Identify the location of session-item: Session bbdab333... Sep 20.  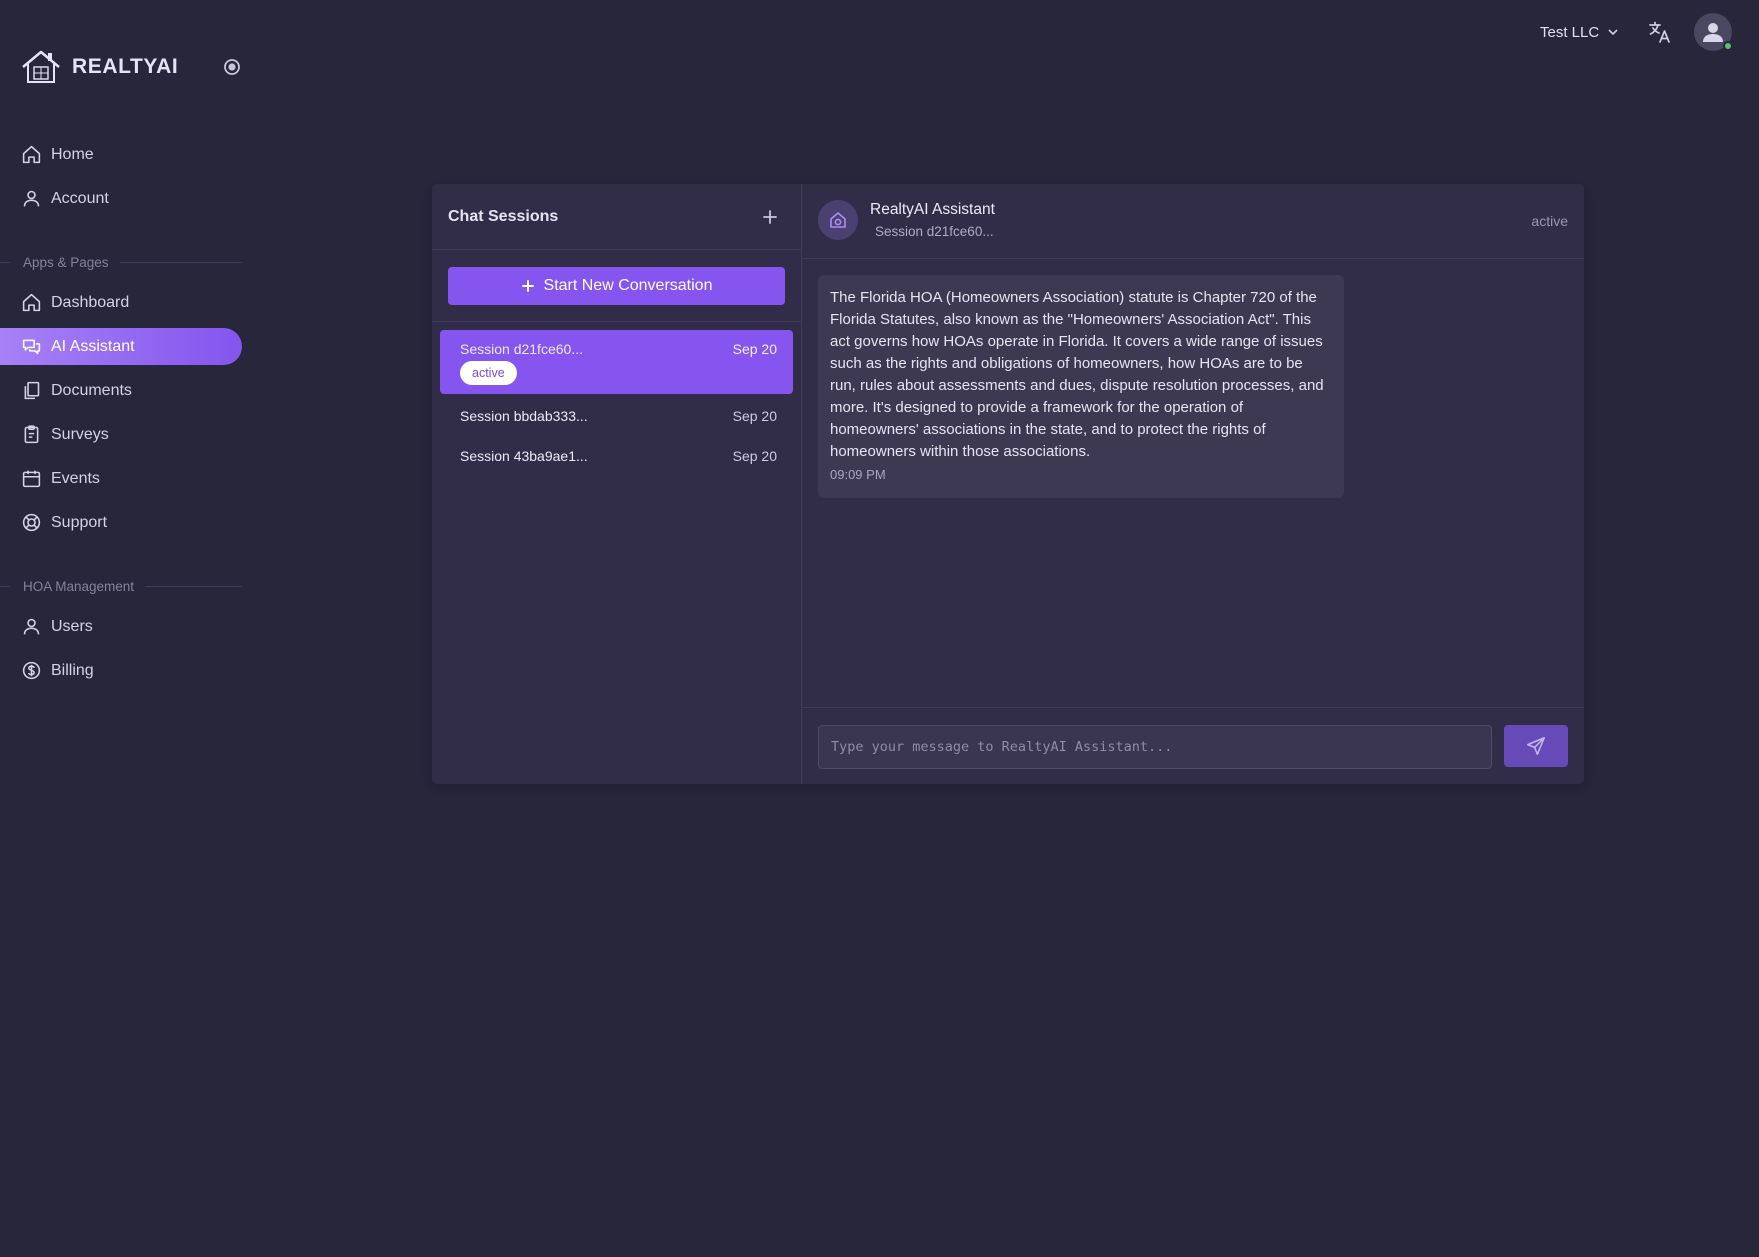
(616, 416).